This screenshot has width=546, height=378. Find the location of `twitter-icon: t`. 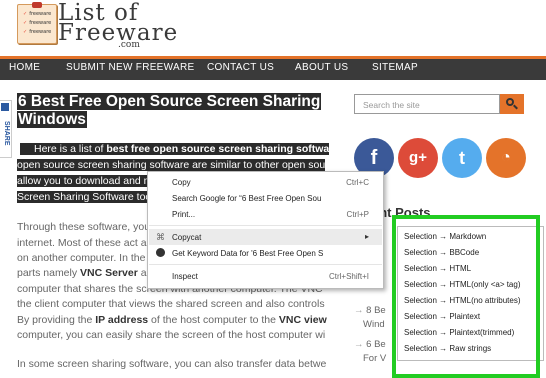

twitter-icon: t is located at coordinates (462, 158).